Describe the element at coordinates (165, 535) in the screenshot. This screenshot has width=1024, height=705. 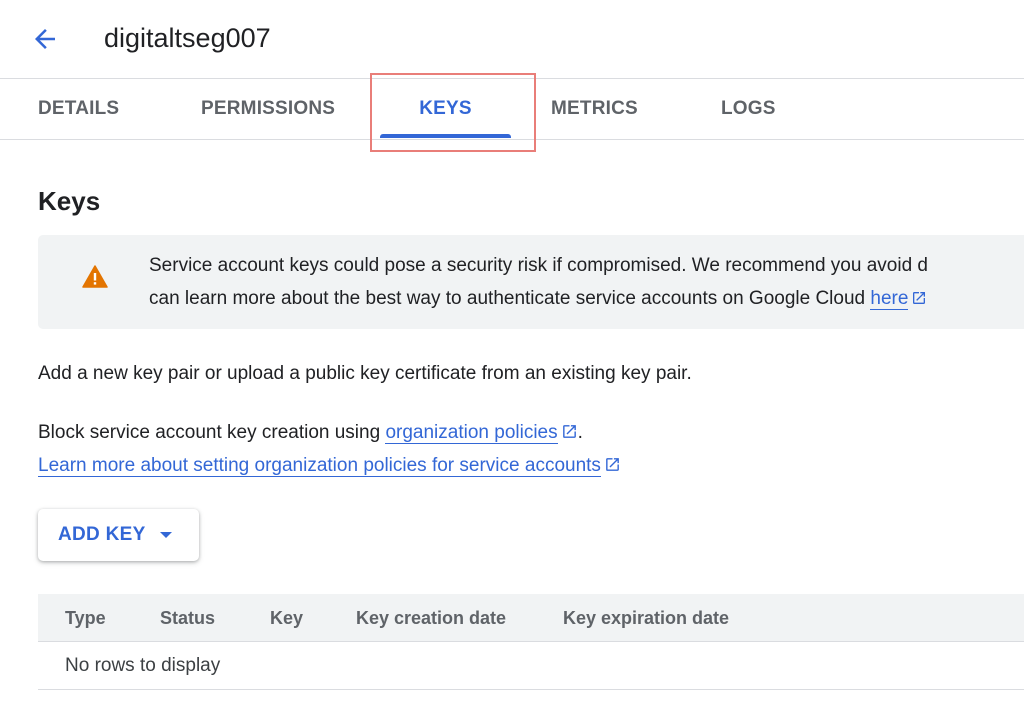
I see `dropdown-arrow-icon` at that location.